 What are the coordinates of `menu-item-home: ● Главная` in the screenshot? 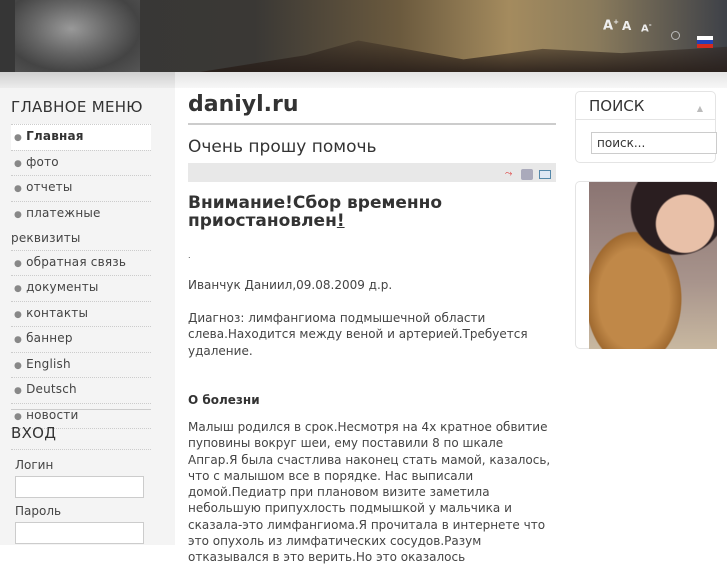 It's located at (81, 137).